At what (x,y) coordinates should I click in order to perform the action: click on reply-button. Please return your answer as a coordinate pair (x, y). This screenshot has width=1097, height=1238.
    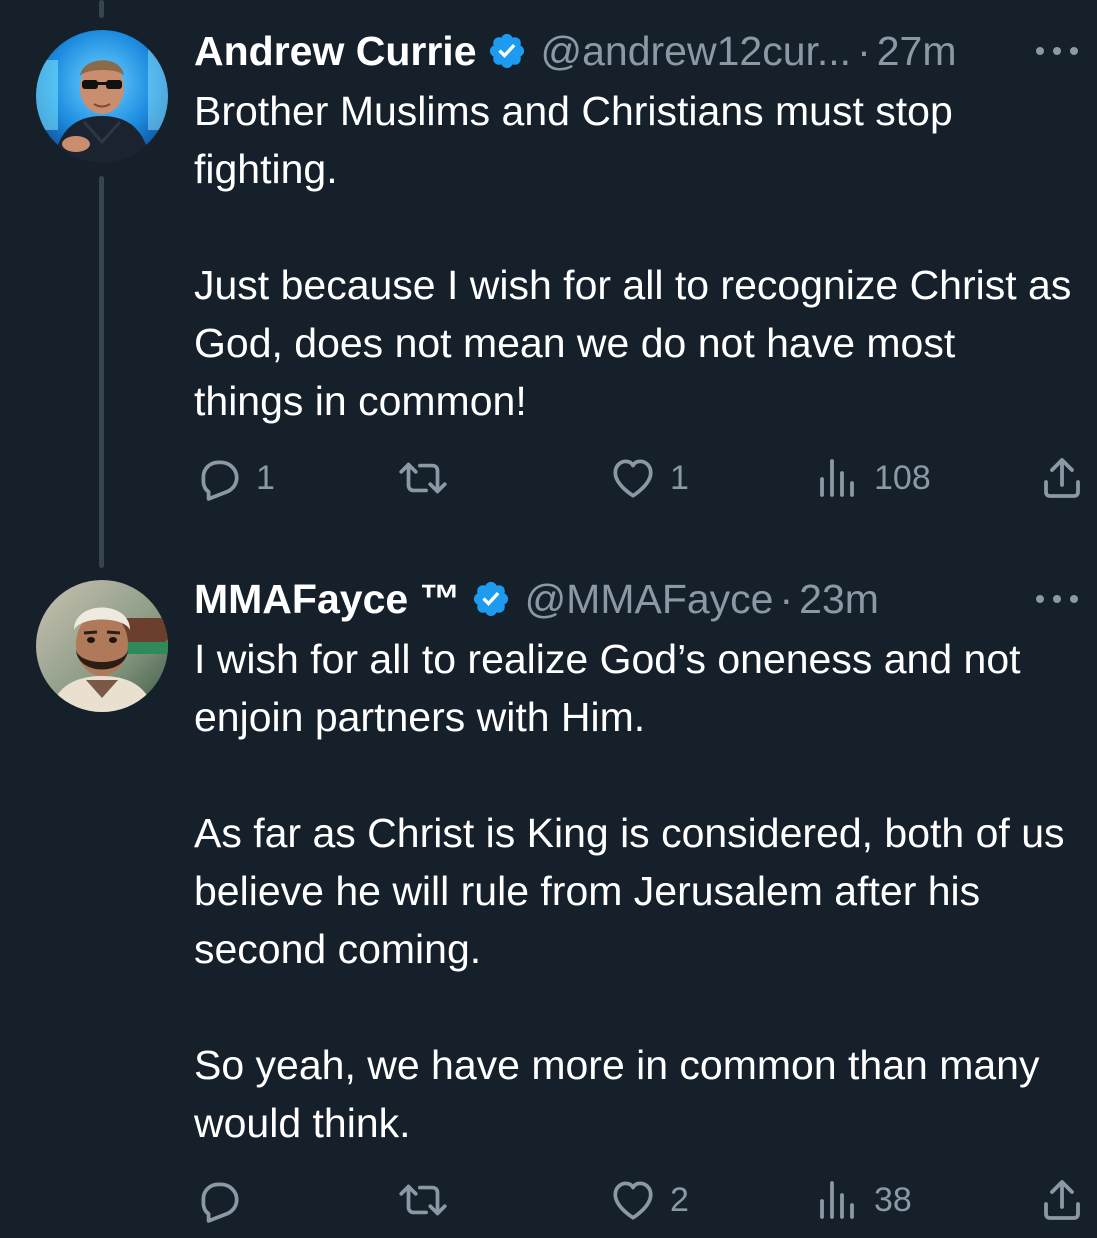
    Looking at the image, I should click on (225, 1200).